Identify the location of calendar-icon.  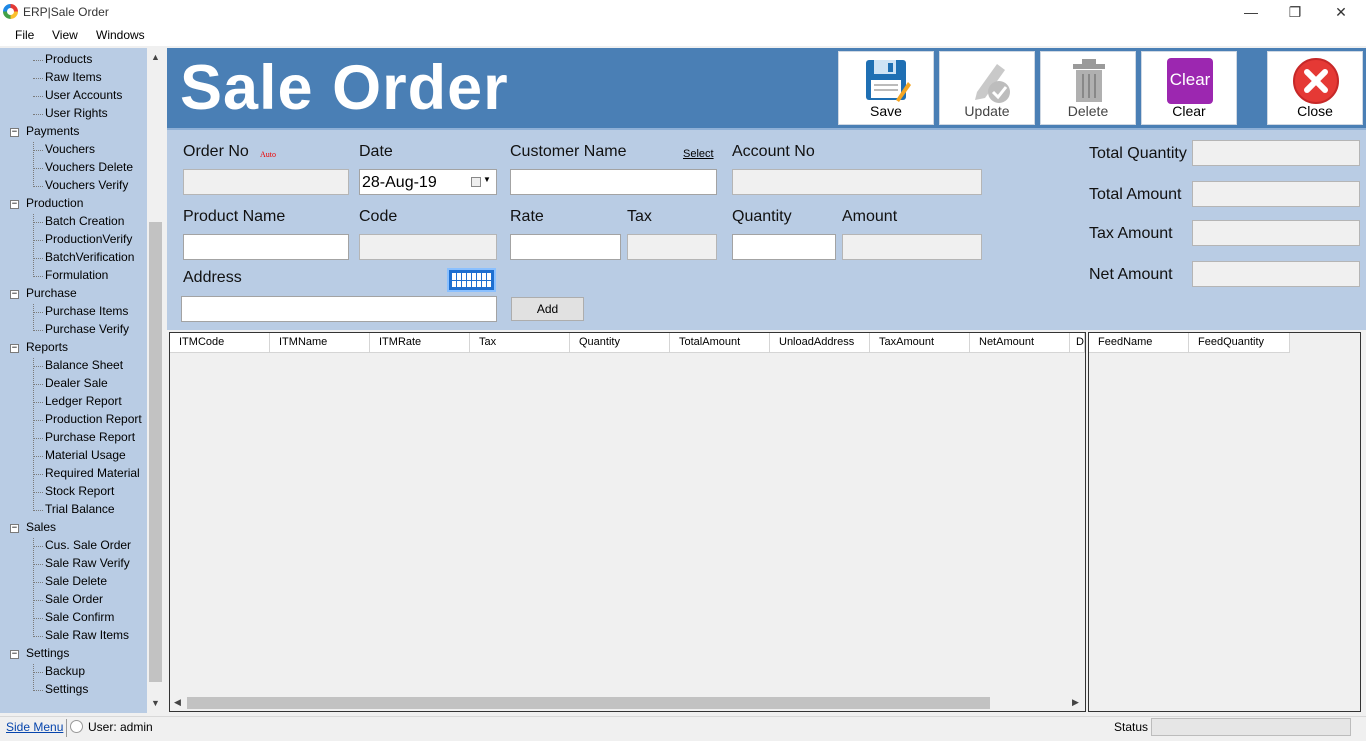
(476, 182).